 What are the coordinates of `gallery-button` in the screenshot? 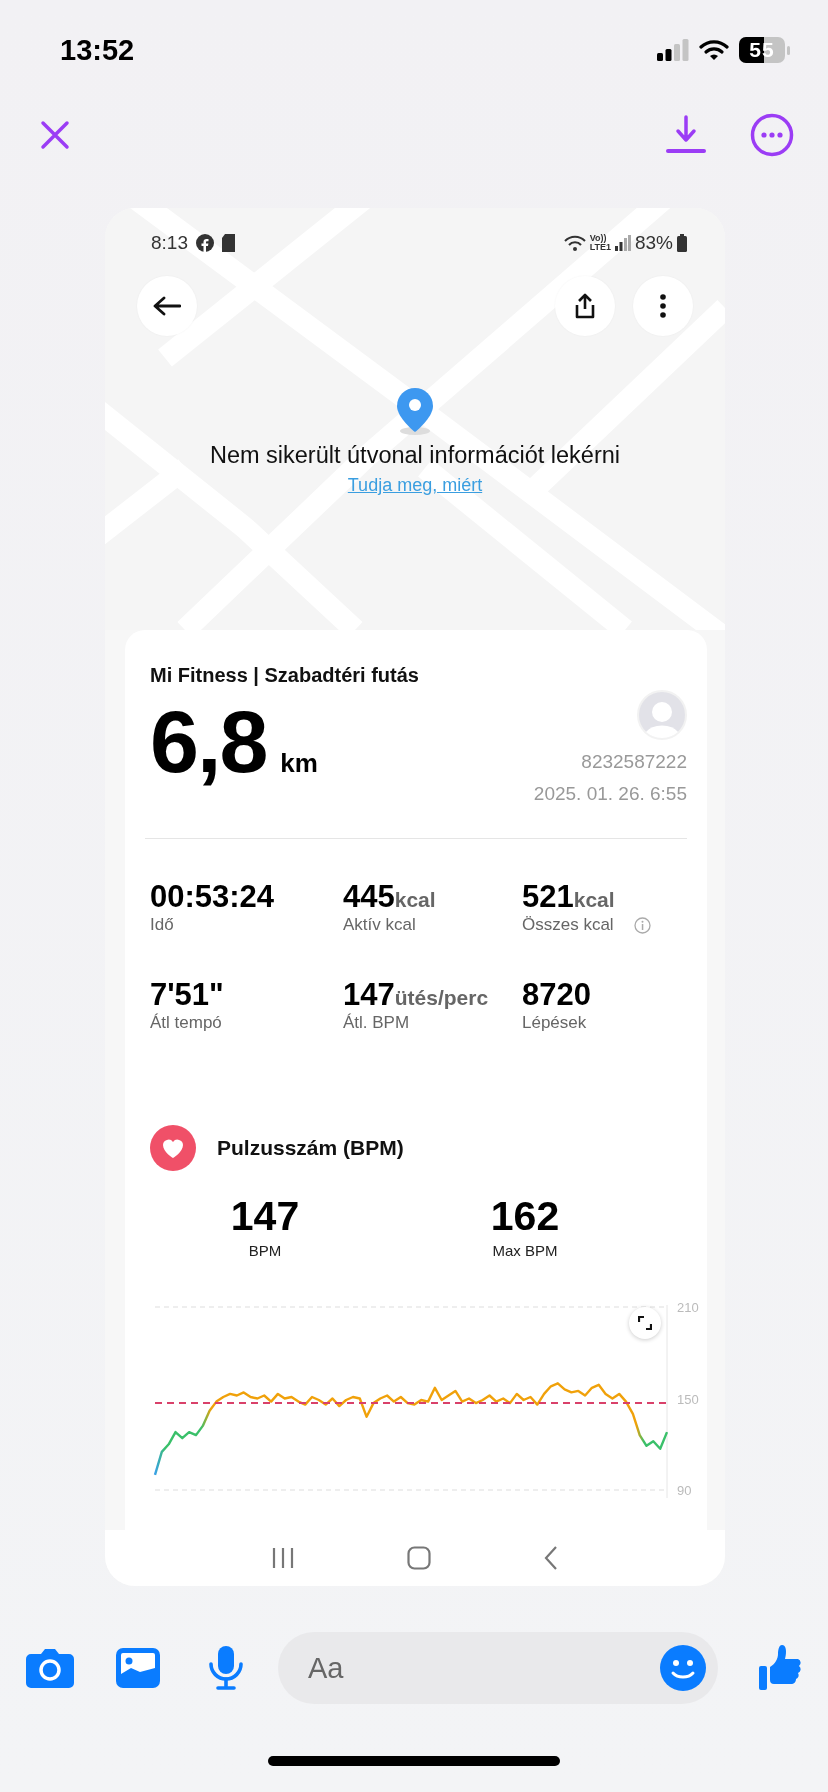 It's located at (138, 1668).